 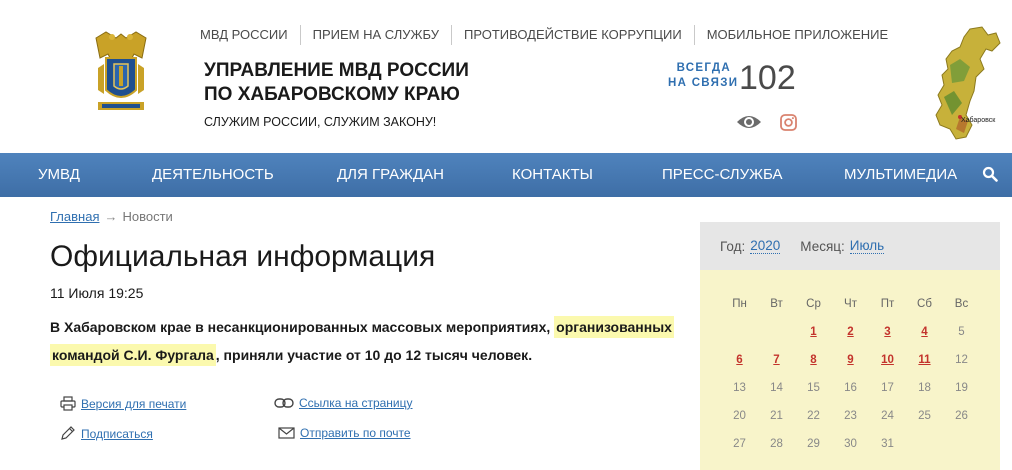 I want to click on calendar-day: 9, so click(x=850, y=360).